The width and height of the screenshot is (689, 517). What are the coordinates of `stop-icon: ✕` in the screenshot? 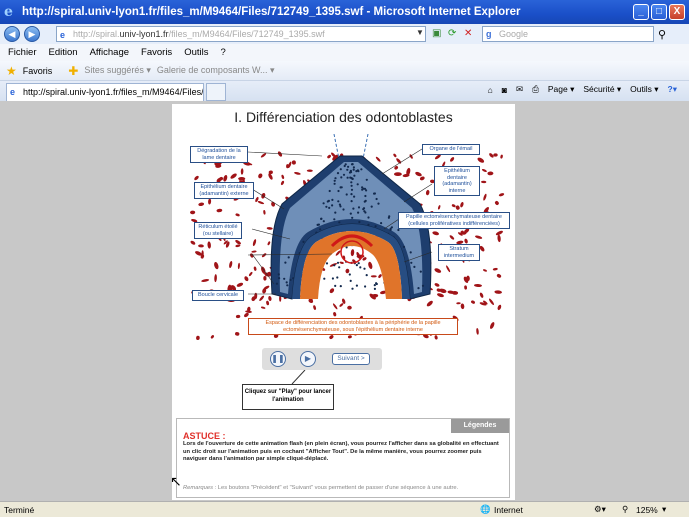 It's located at (468, 33).